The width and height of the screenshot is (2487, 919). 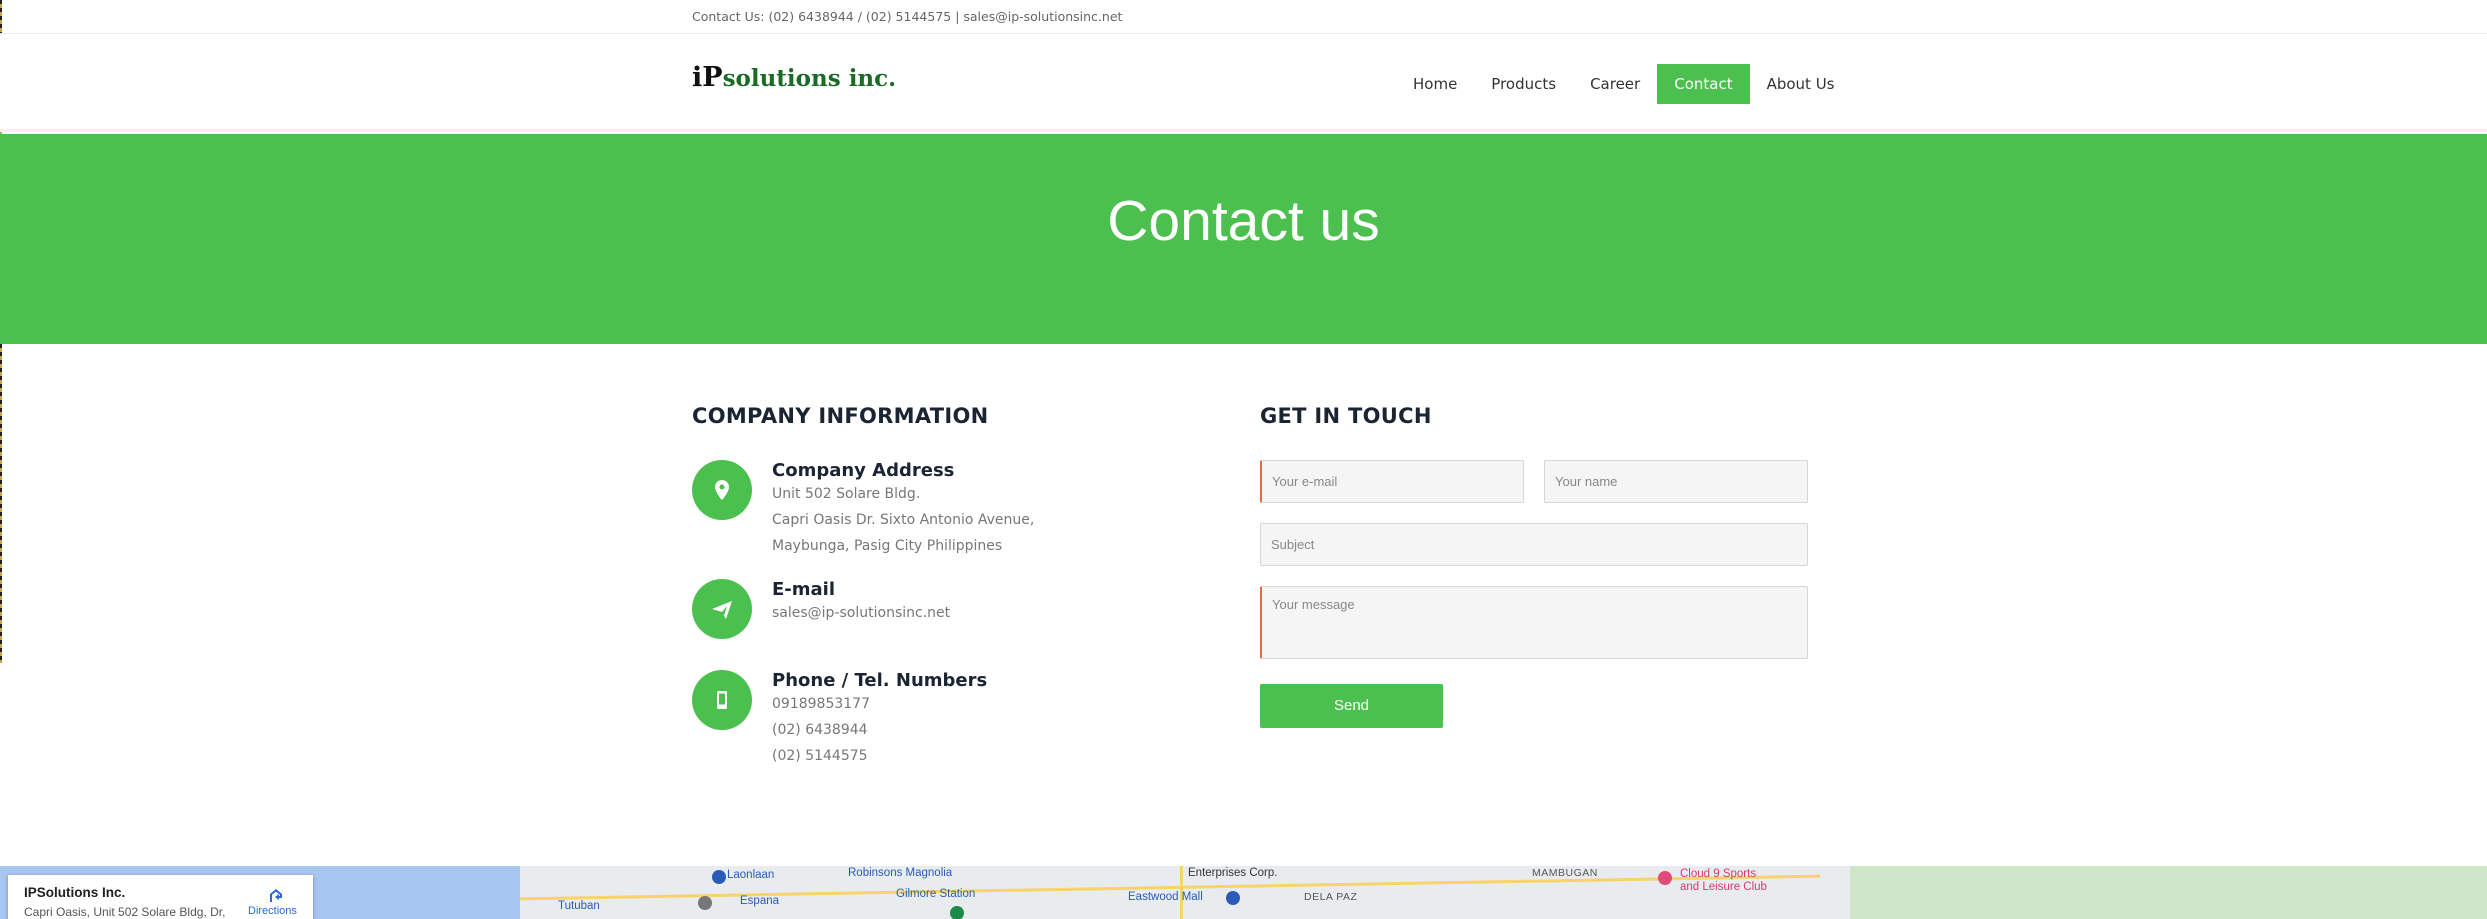 What do you see at coordinates (1615, 84) in the screenshot?
I see `nav-career: Career` at bounding box center [1615, 84].